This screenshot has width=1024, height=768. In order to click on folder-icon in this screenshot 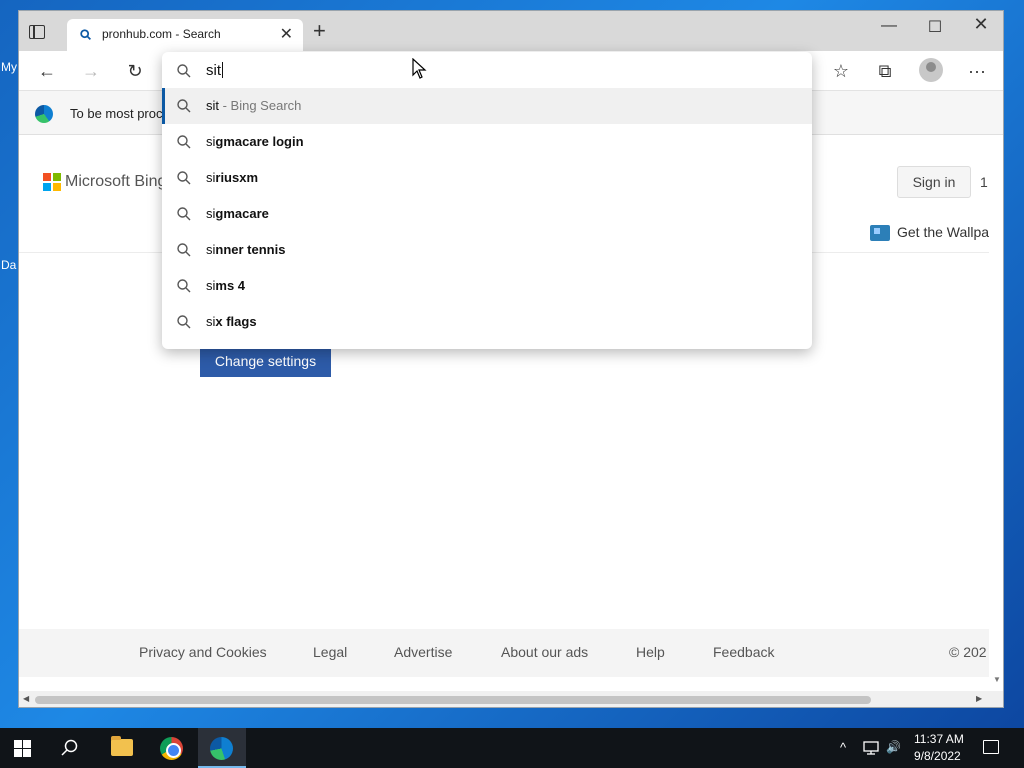, I will do `click(122, 746)`.